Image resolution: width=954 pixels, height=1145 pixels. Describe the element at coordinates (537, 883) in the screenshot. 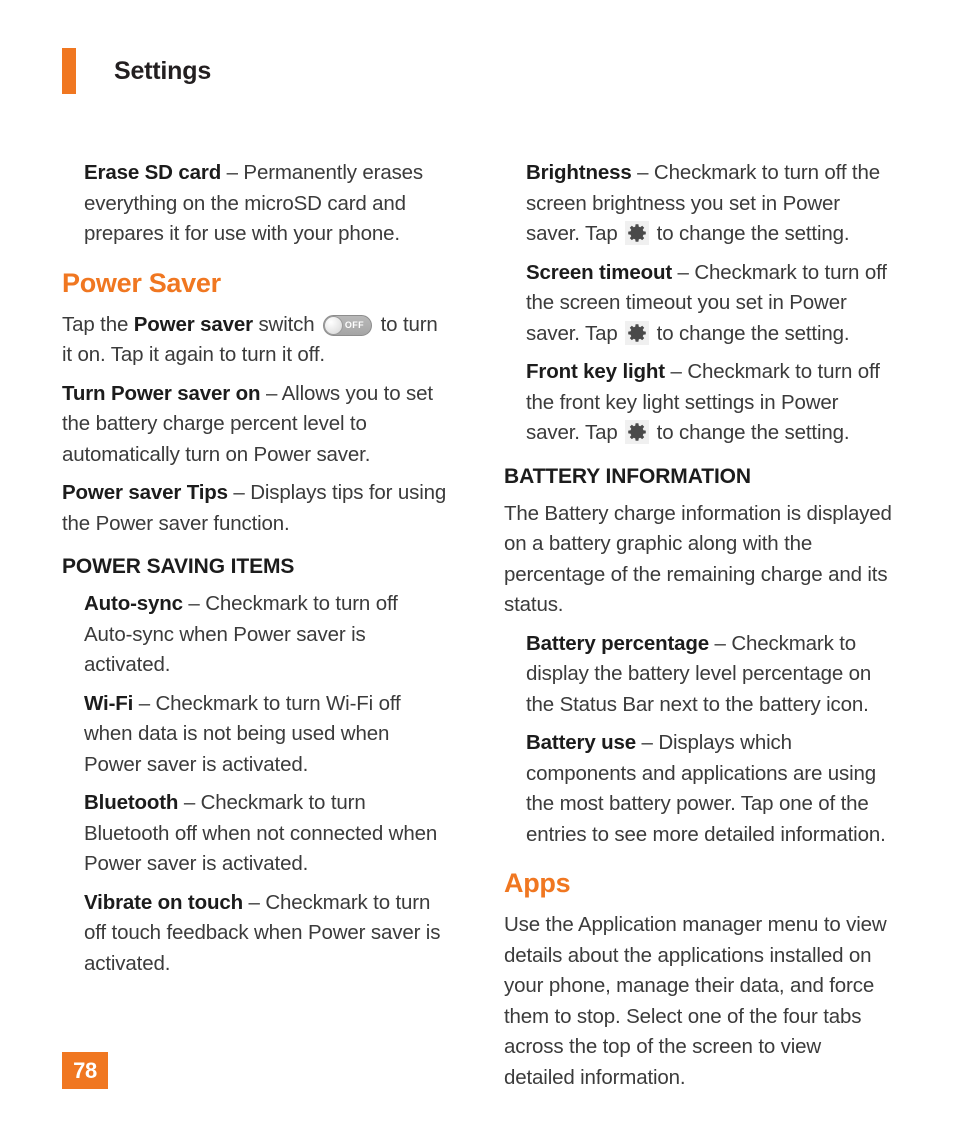

I see `heading-apps: Apps` at that location.